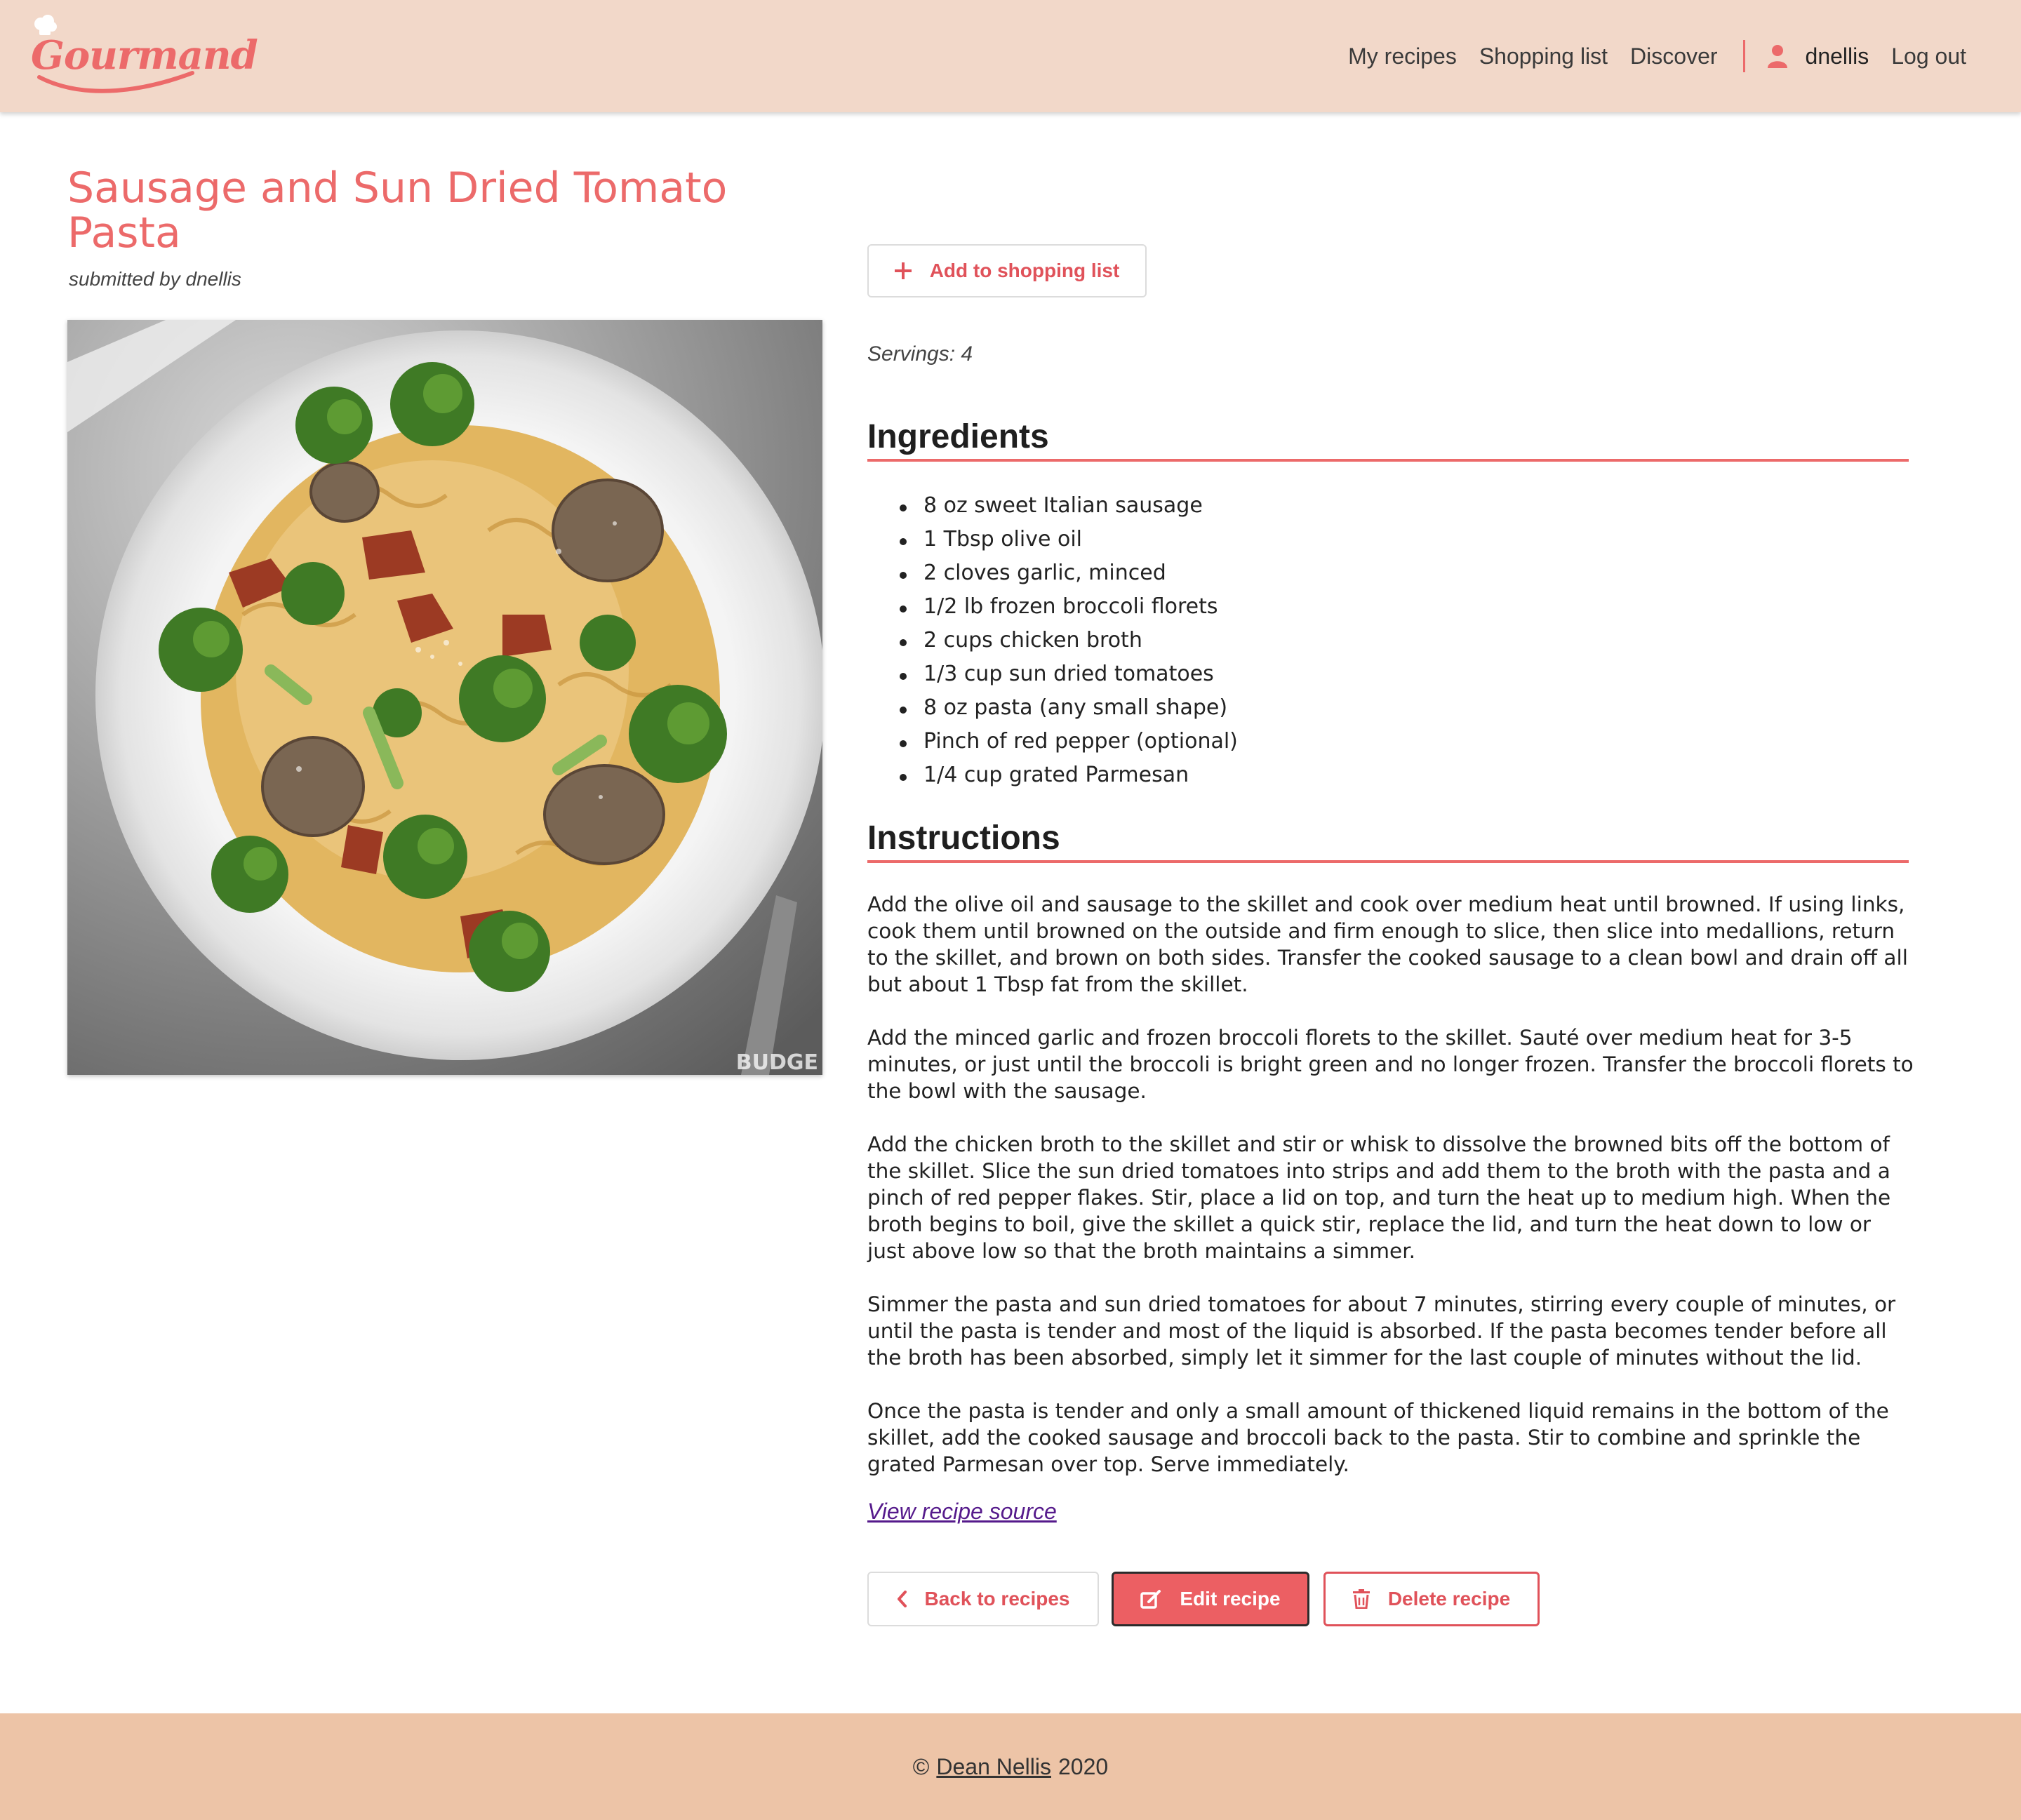 This screenshot has width=2021, height=1820. What do you see at coordinates (1402, 56) in the screenshot?
I see `nav-my-recipes: My recipes` at bounding box center [1402, 56].